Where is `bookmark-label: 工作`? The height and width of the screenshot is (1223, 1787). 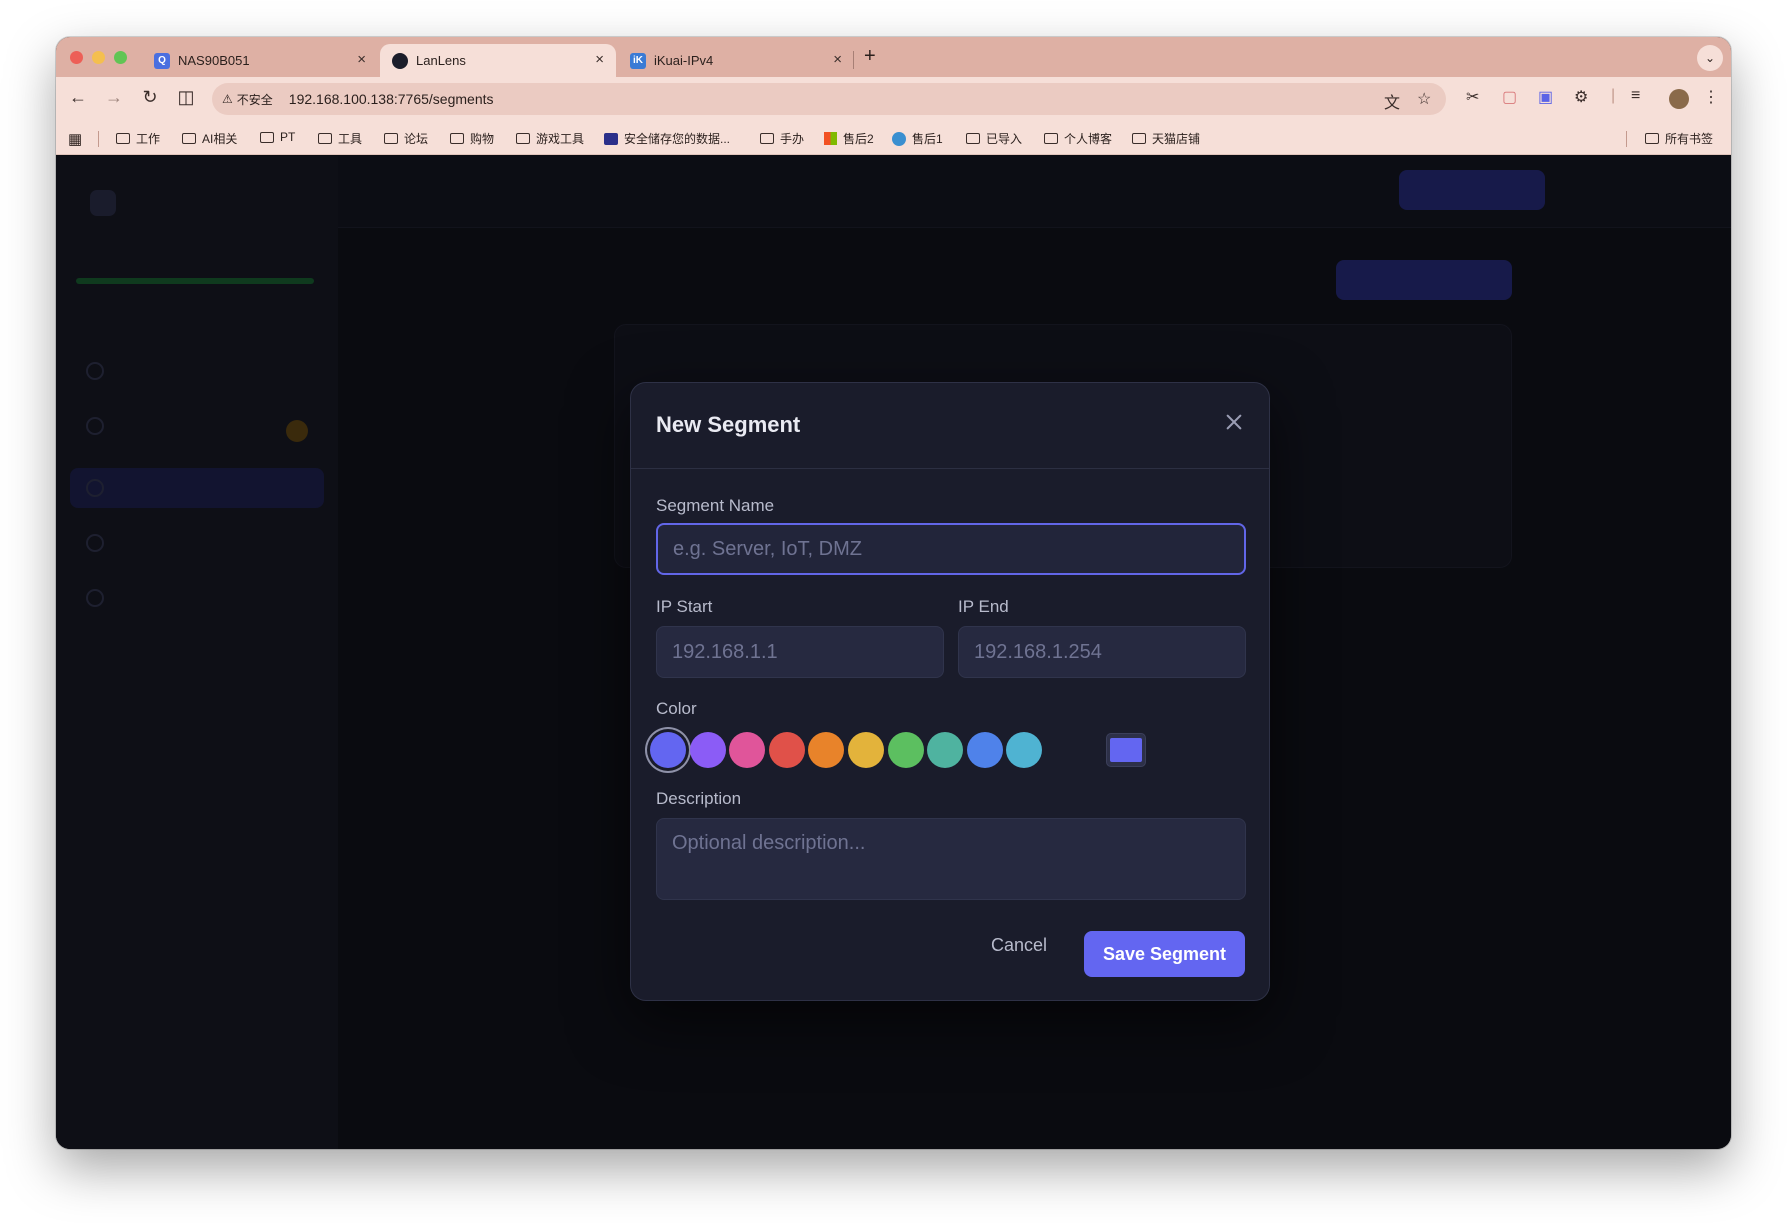
bookmark-label: 工作 is located at coordinates (148, 139).